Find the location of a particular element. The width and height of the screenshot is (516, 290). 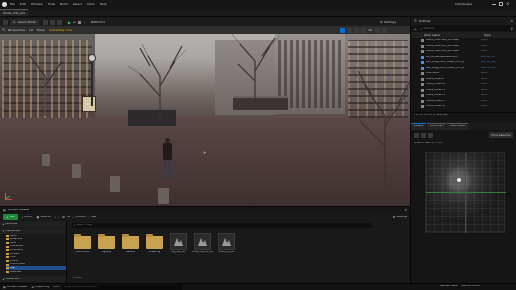

tab-details-label: Details is located at coordinates (418, 126).